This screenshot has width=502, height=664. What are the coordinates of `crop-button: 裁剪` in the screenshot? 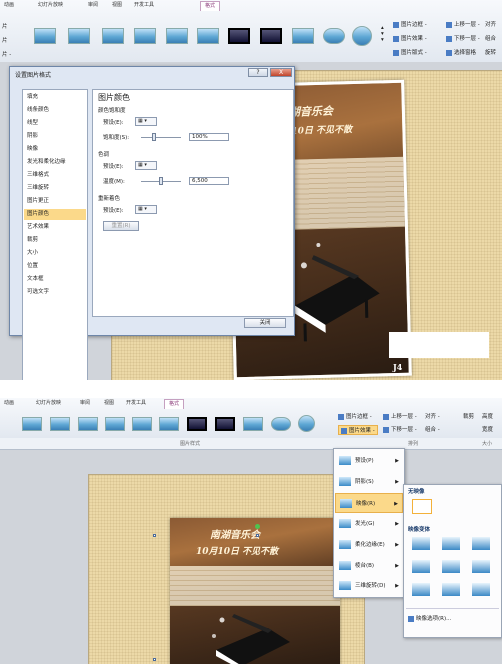 It's located at (468, 416).